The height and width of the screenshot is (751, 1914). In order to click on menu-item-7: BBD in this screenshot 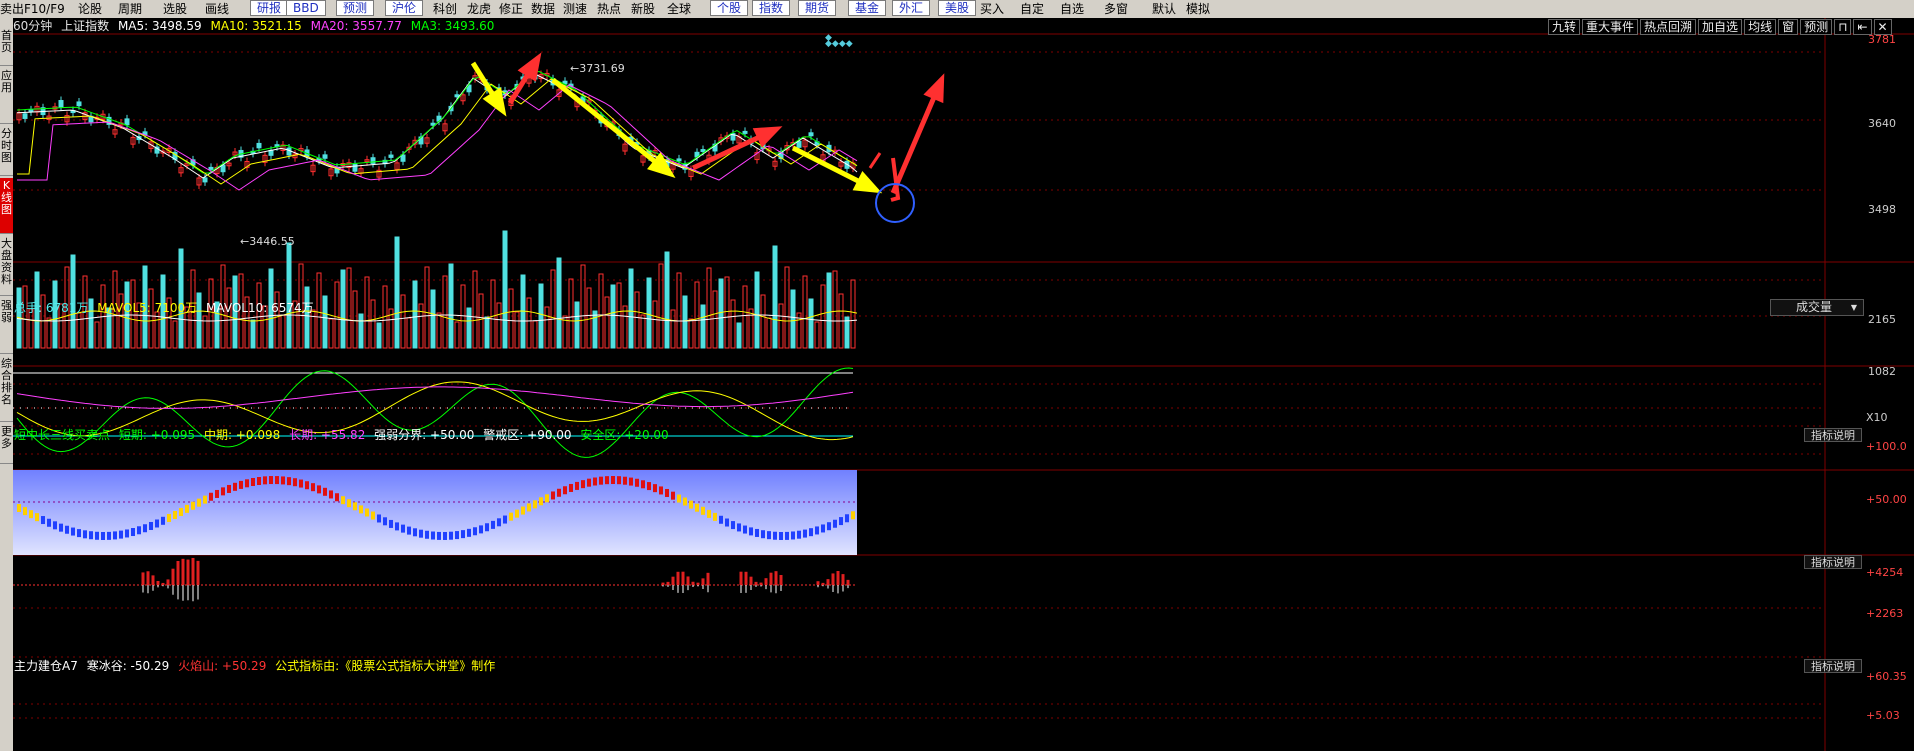, I will do `click(306, 8)`.